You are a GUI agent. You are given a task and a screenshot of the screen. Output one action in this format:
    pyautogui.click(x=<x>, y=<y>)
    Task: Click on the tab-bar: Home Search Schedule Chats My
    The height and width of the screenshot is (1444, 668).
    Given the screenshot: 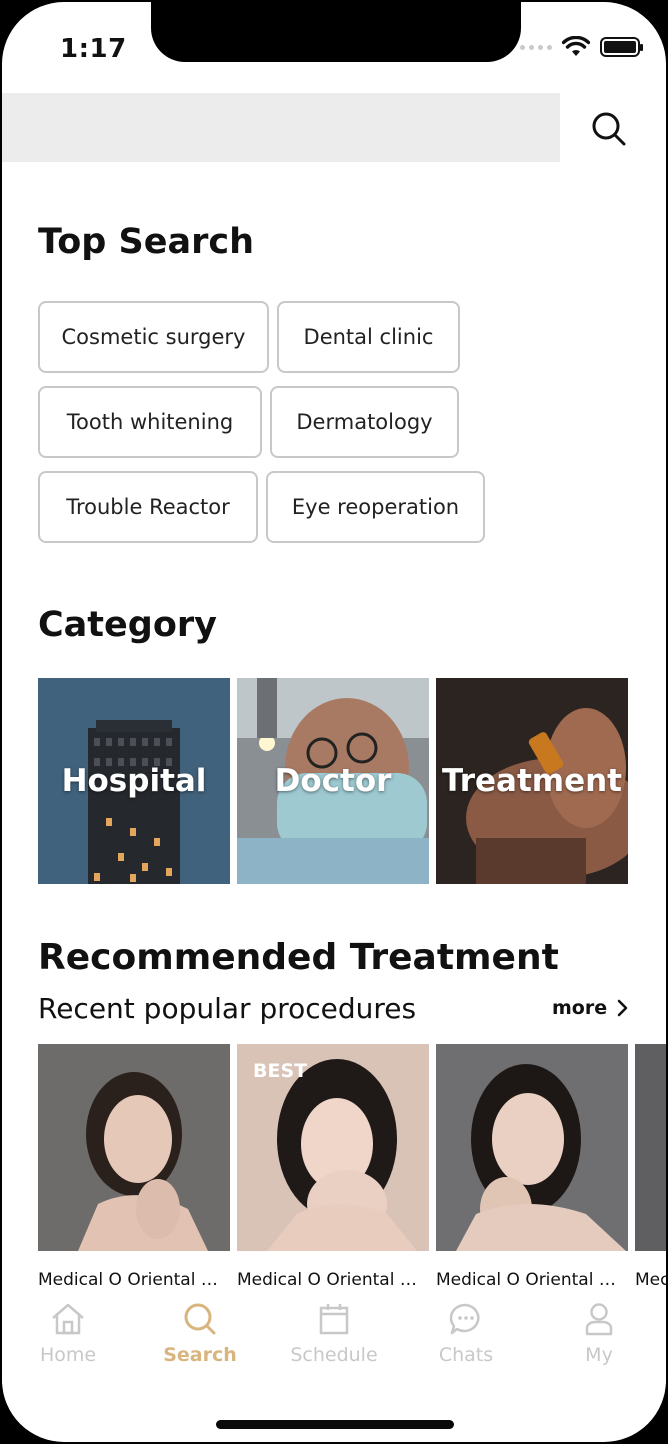 What is the action you would take?
    pyautogui.click(x=334, y=1338)
    